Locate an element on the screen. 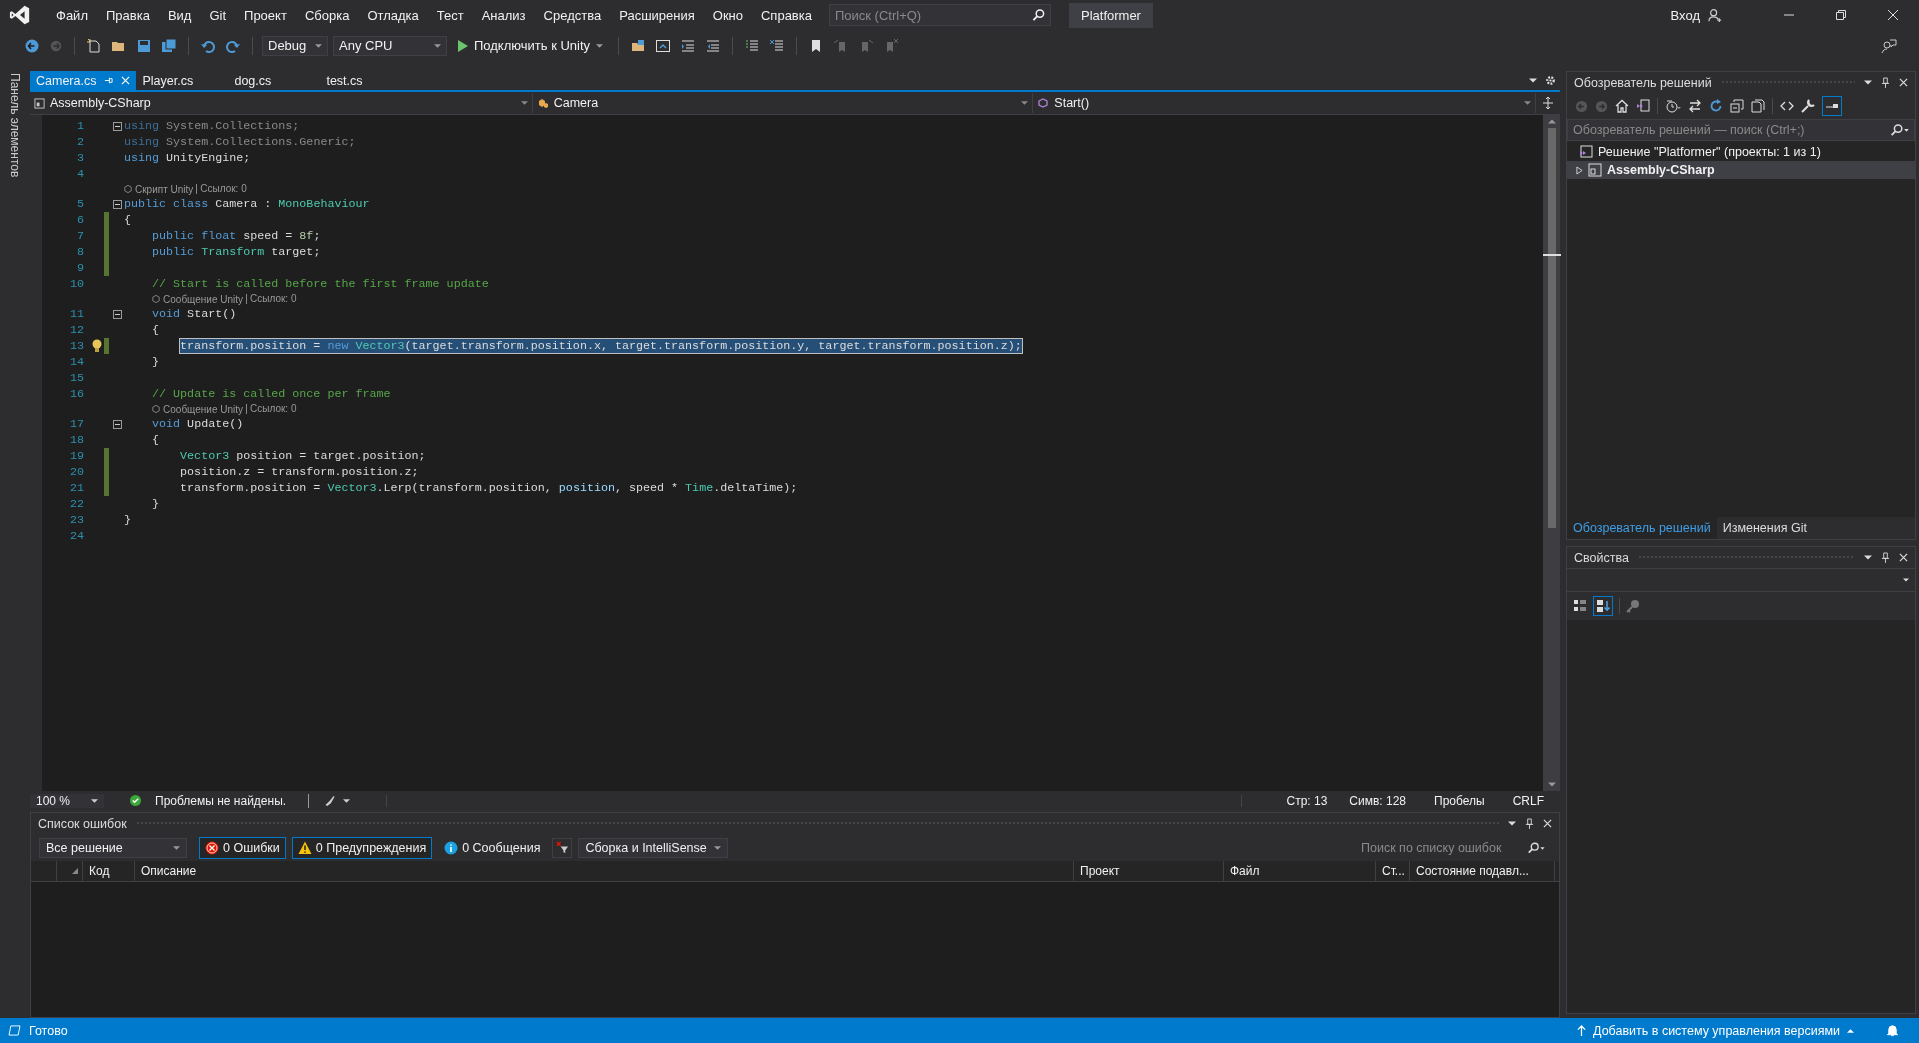 Image resolution: width=1919 pixels, height=1043 pixels. home-icon is located at coordinates (1622, 106).